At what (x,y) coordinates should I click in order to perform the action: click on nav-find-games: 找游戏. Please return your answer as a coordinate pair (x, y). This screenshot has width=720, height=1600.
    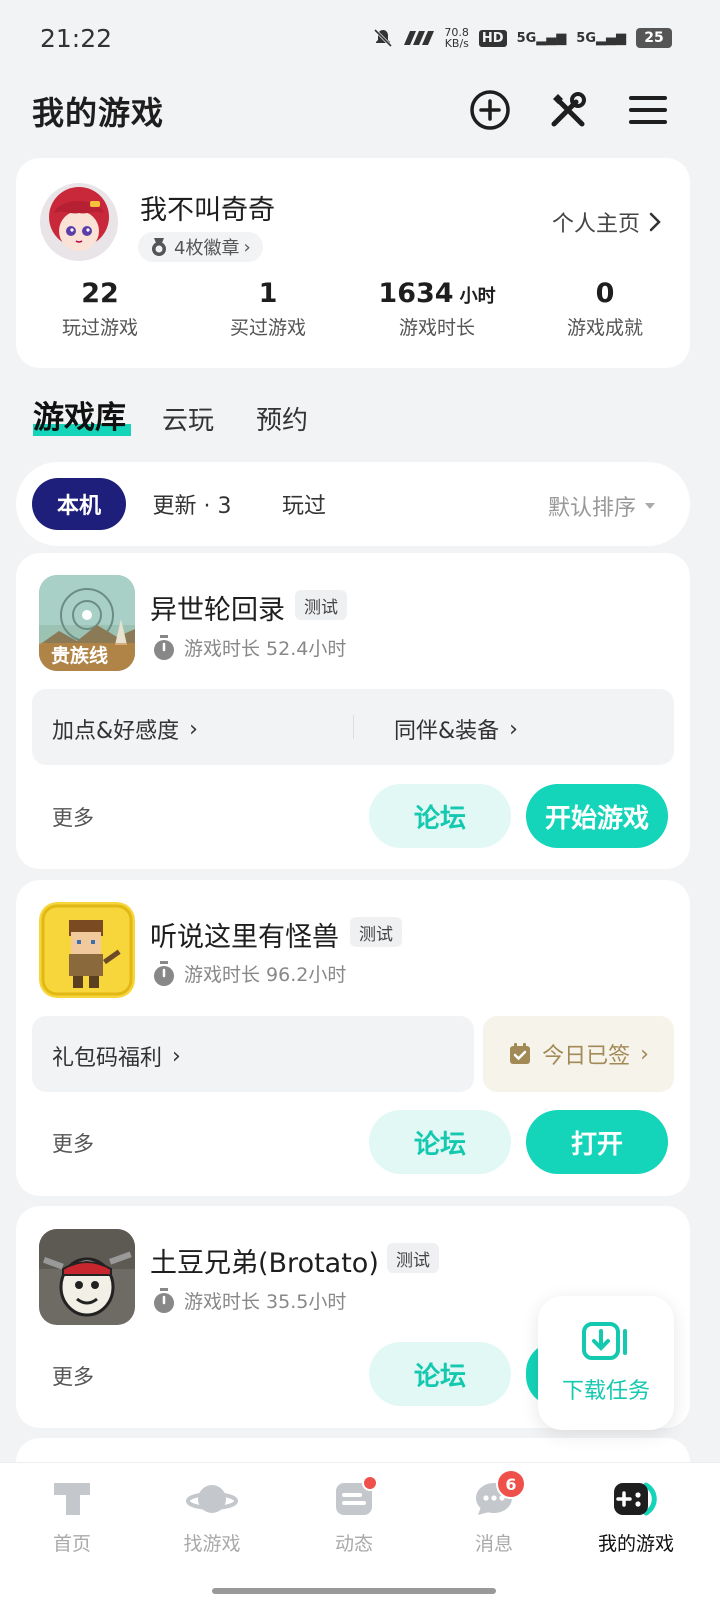
    Looking at the image, I should click on (212, 1516).